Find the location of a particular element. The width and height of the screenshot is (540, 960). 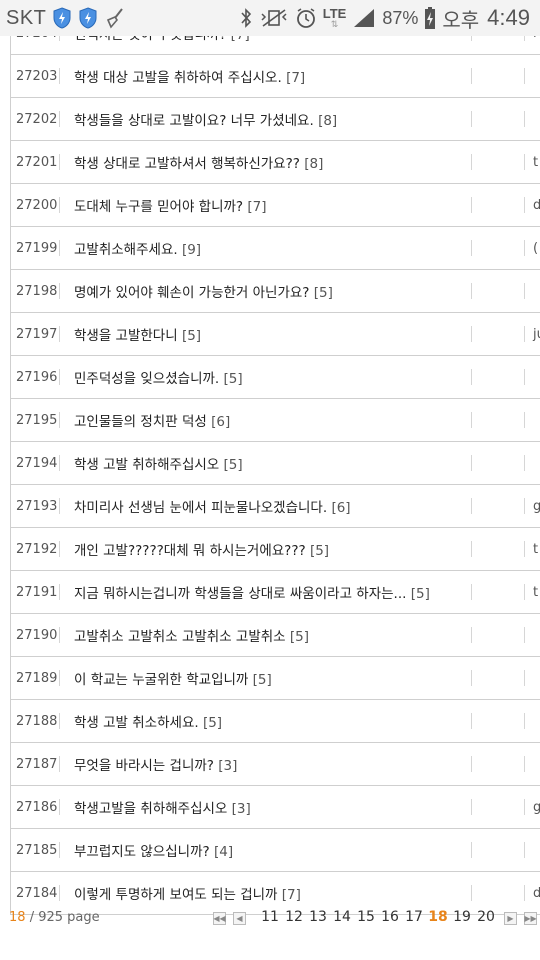

post-title-link: 고발취소 고발취소 고발취소 고발취소 [5] is located at coordinates (191, 635).